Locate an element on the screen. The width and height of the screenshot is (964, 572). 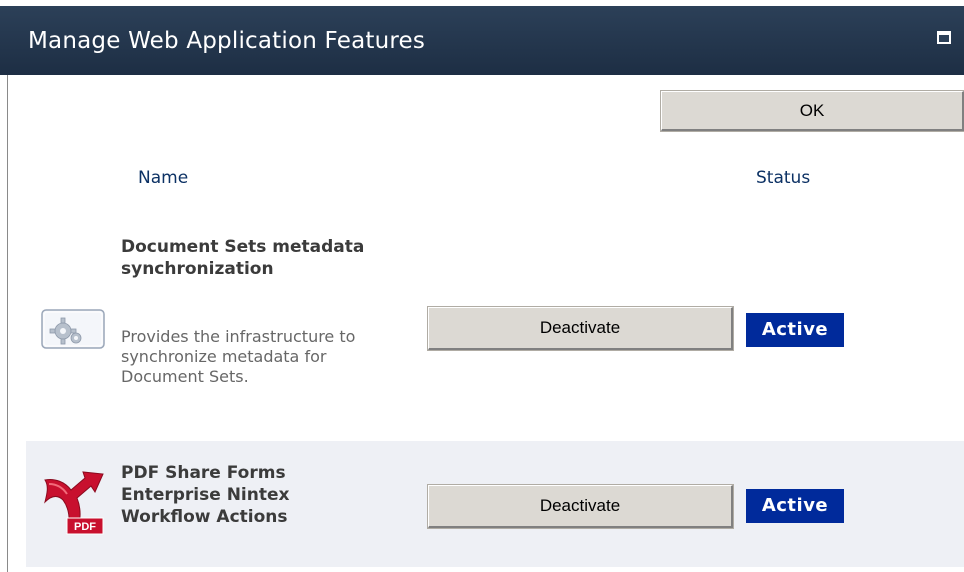
feature-title: Document Sets metadata synchronization is located at coordinates (243, 258).